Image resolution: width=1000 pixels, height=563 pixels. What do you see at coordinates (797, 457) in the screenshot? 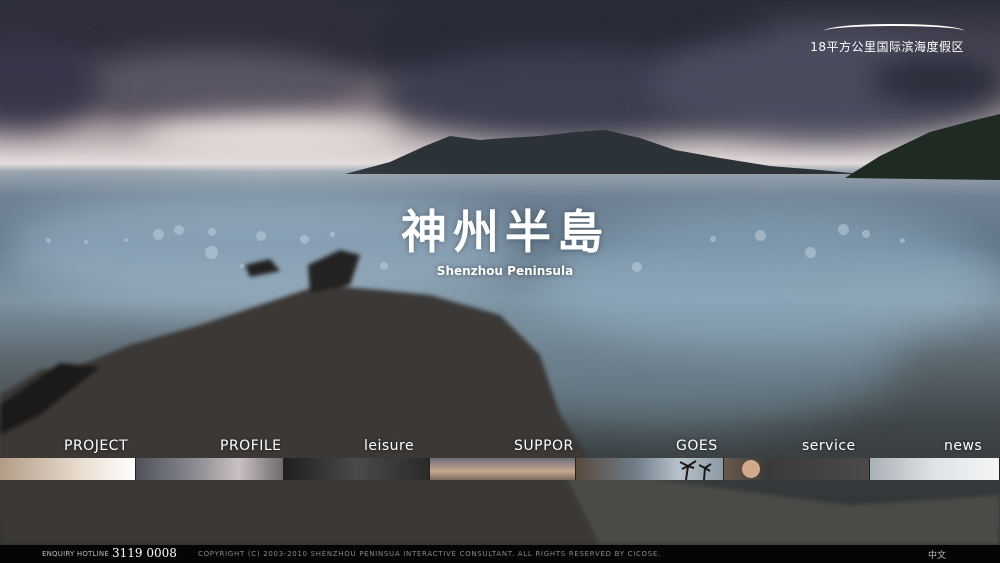
I see `nav-item-service: service` at bounding box center [797, 457].